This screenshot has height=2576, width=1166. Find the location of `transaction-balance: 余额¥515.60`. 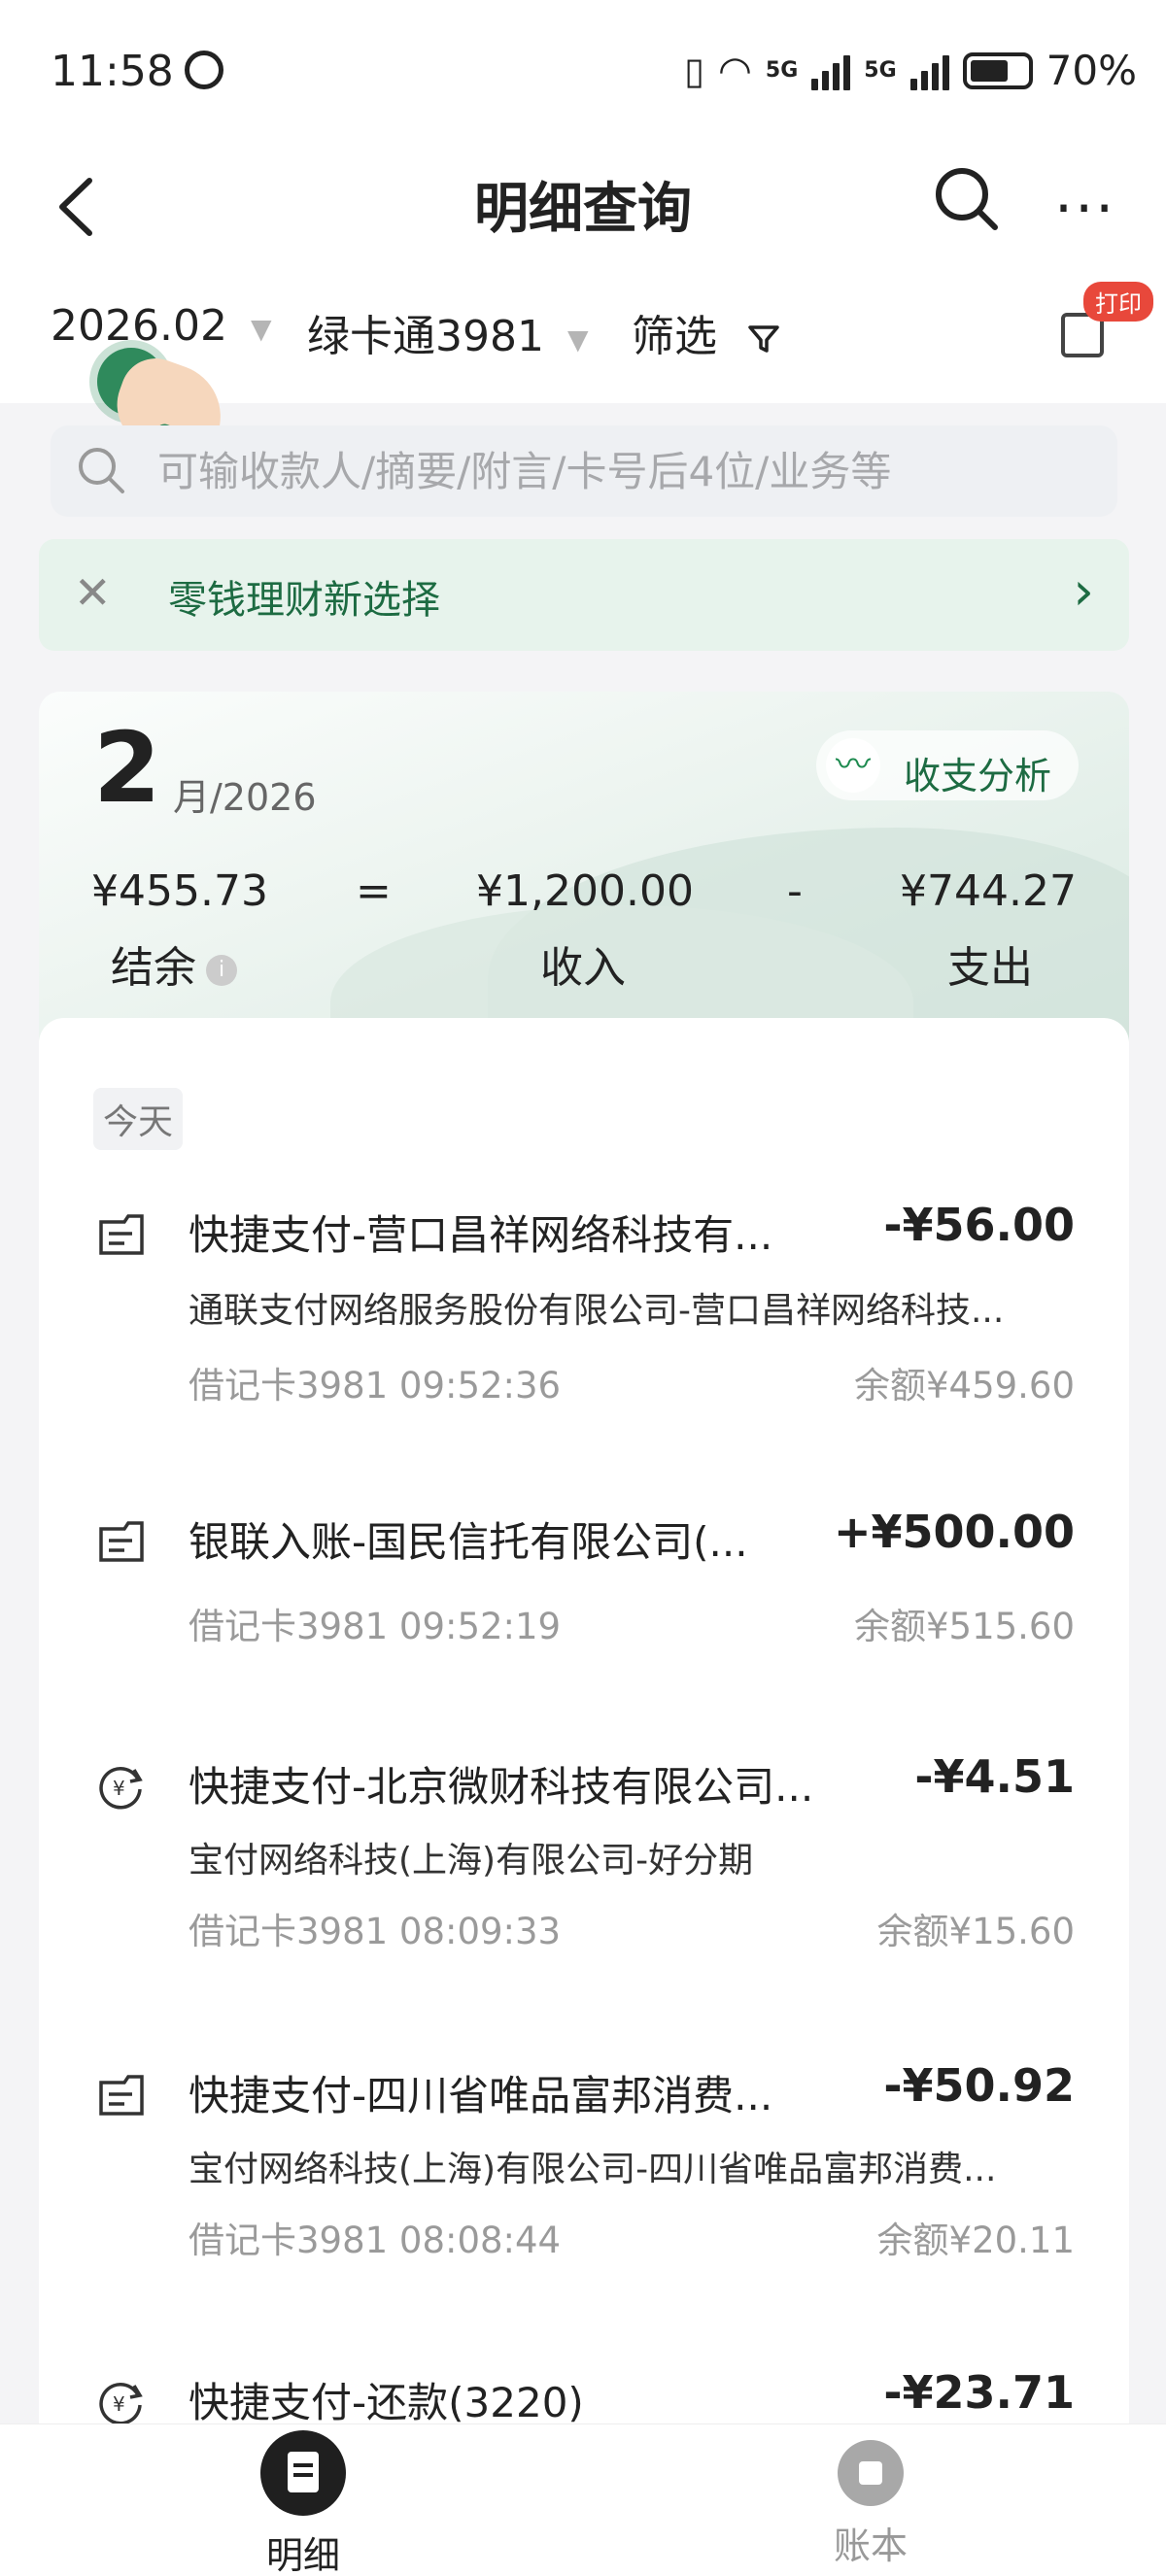

transaction-balance: 余额¥515.60 is located at coordinates (964, 1626).